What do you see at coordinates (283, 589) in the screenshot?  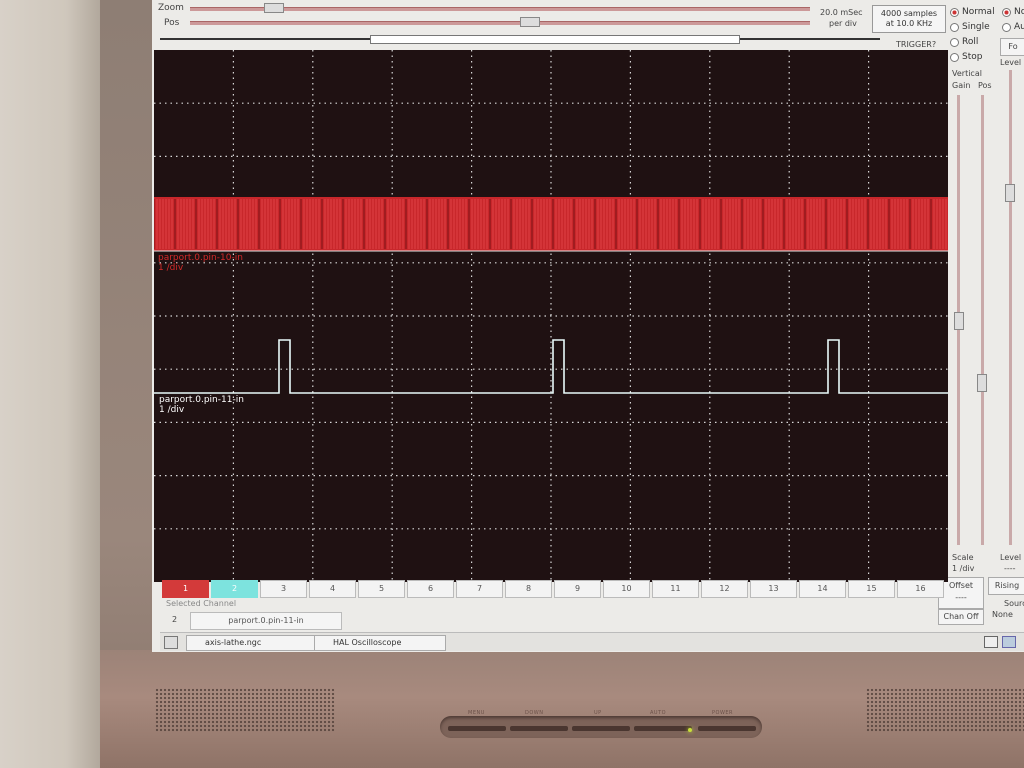 I see `channel-button-3: 3` at bounding box center [283, 589].